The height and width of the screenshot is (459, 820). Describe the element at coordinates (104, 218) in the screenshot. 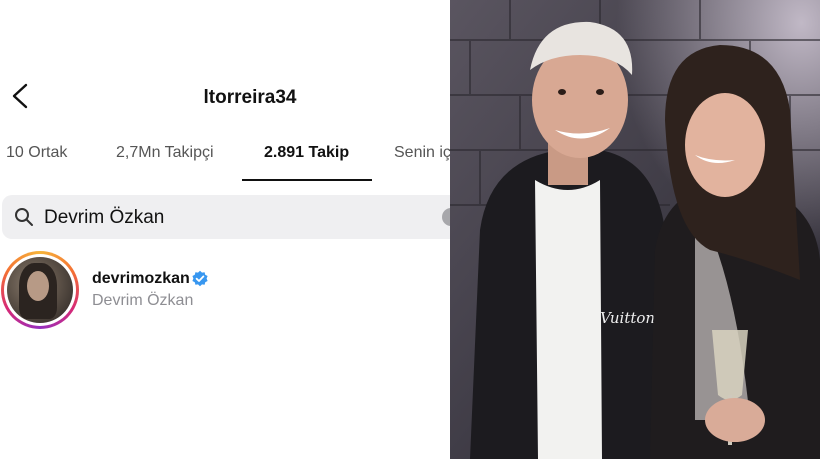

I see `search-input-value: Devrim Özkan` at that location.